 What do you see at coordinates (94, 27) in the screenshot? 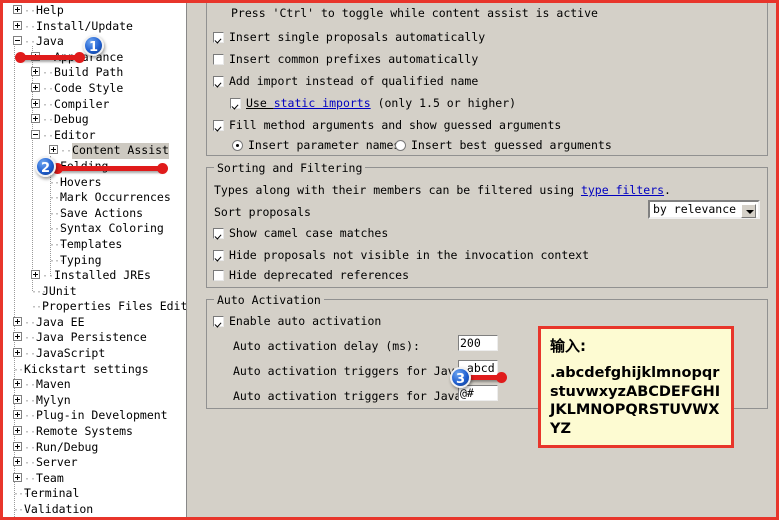
I see `tree-item-install-update: ··Install/Update` at bounding box center [94, 27].